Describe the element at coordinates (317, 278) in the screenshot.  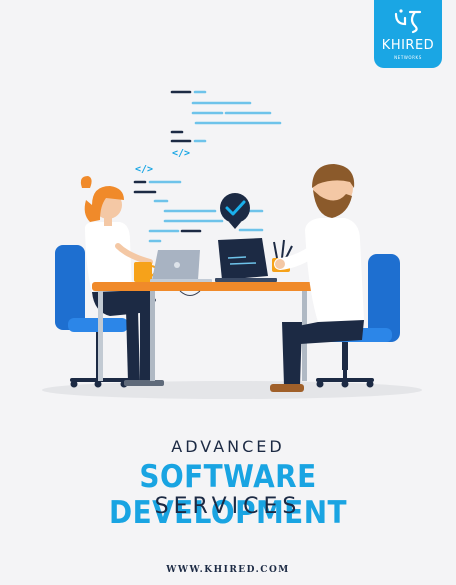
I see `man-developer` at that location.